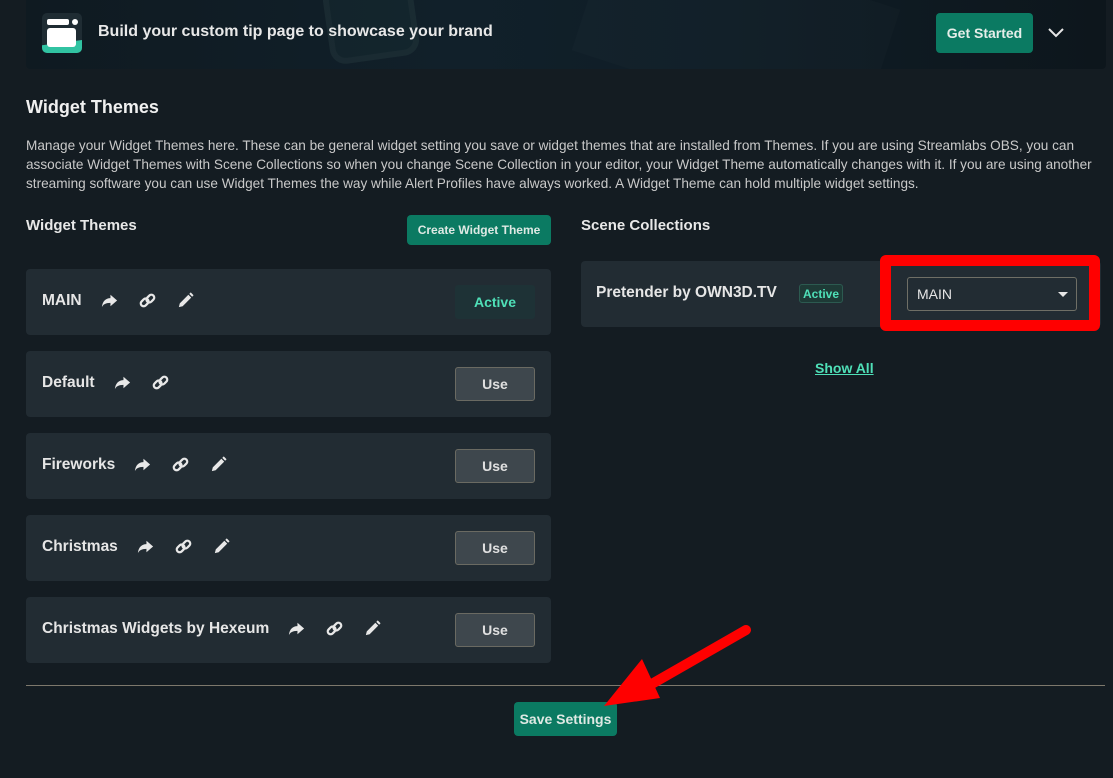 Image resolution: width=1113 pixels, height=778 pixels. Describe the element at coordinates (686, 292) in the screenshot. I see `scene-collection-name: Pretender by OWN3D.TV` at that location.